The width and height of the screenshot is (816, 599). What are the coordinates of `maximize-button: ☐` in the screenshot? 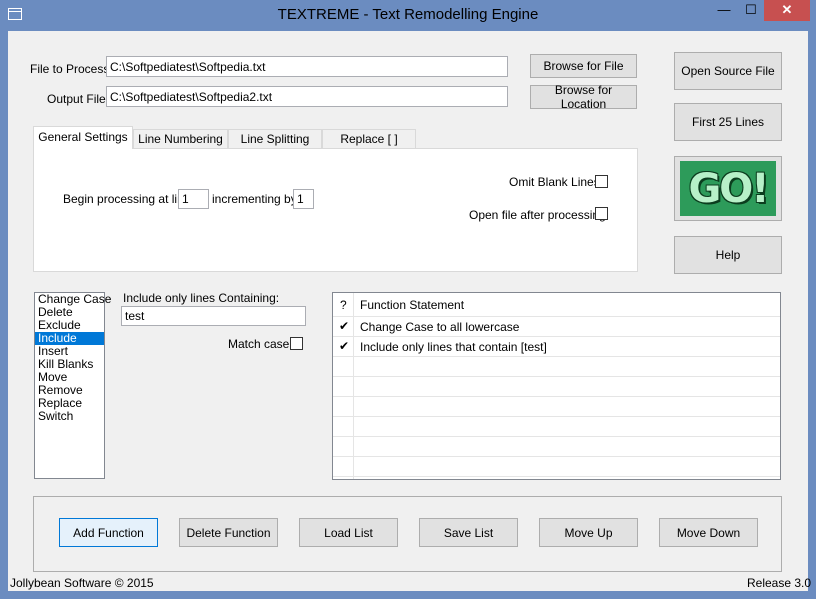 It's located at (751, 10).